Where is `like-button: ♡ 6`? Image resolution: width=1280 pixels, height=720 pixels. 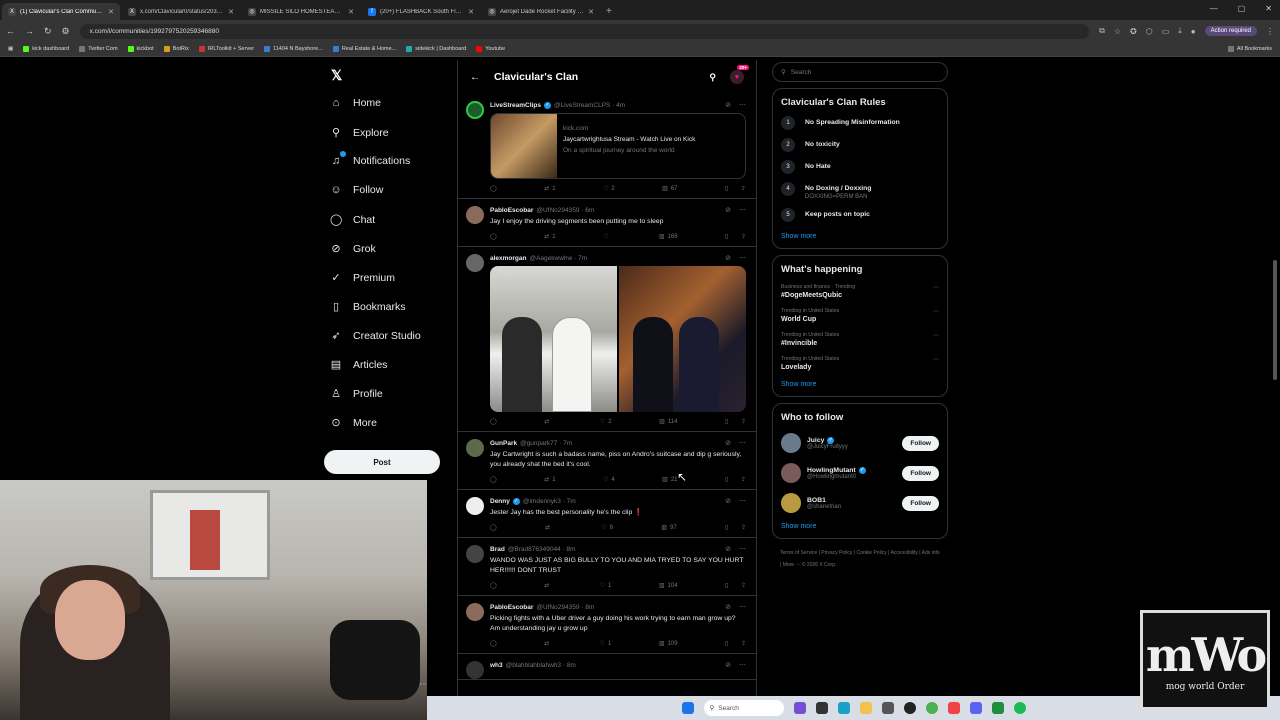
like-button: ♡ 6 is located at coordinates (607, 528).